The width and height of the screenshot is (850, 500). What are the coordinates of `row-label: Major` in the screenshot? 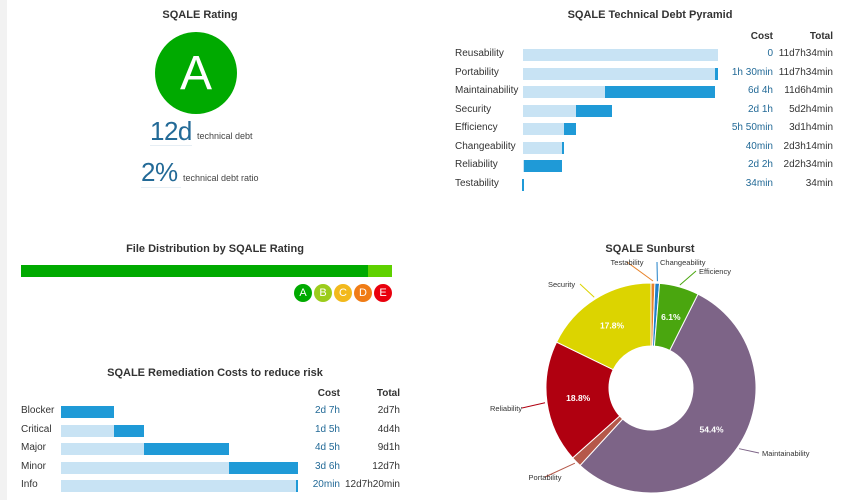 It's located at (34, 447).